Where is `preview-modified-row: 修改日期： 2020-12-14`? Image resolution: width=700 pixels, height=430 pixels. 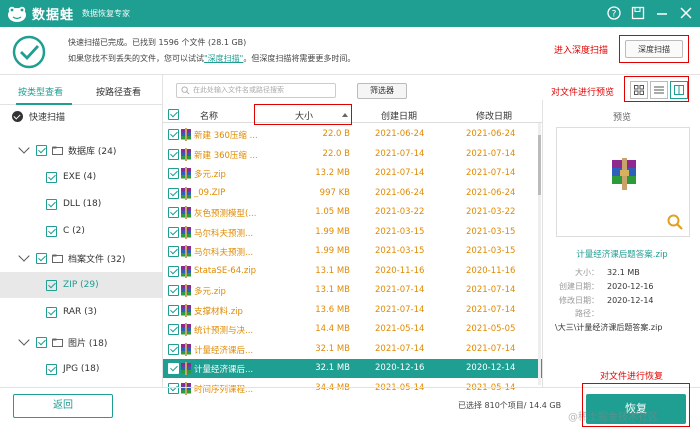 preview-modified-row: 修改日期： 2020-12-14 is located at coordinates (606, 300).